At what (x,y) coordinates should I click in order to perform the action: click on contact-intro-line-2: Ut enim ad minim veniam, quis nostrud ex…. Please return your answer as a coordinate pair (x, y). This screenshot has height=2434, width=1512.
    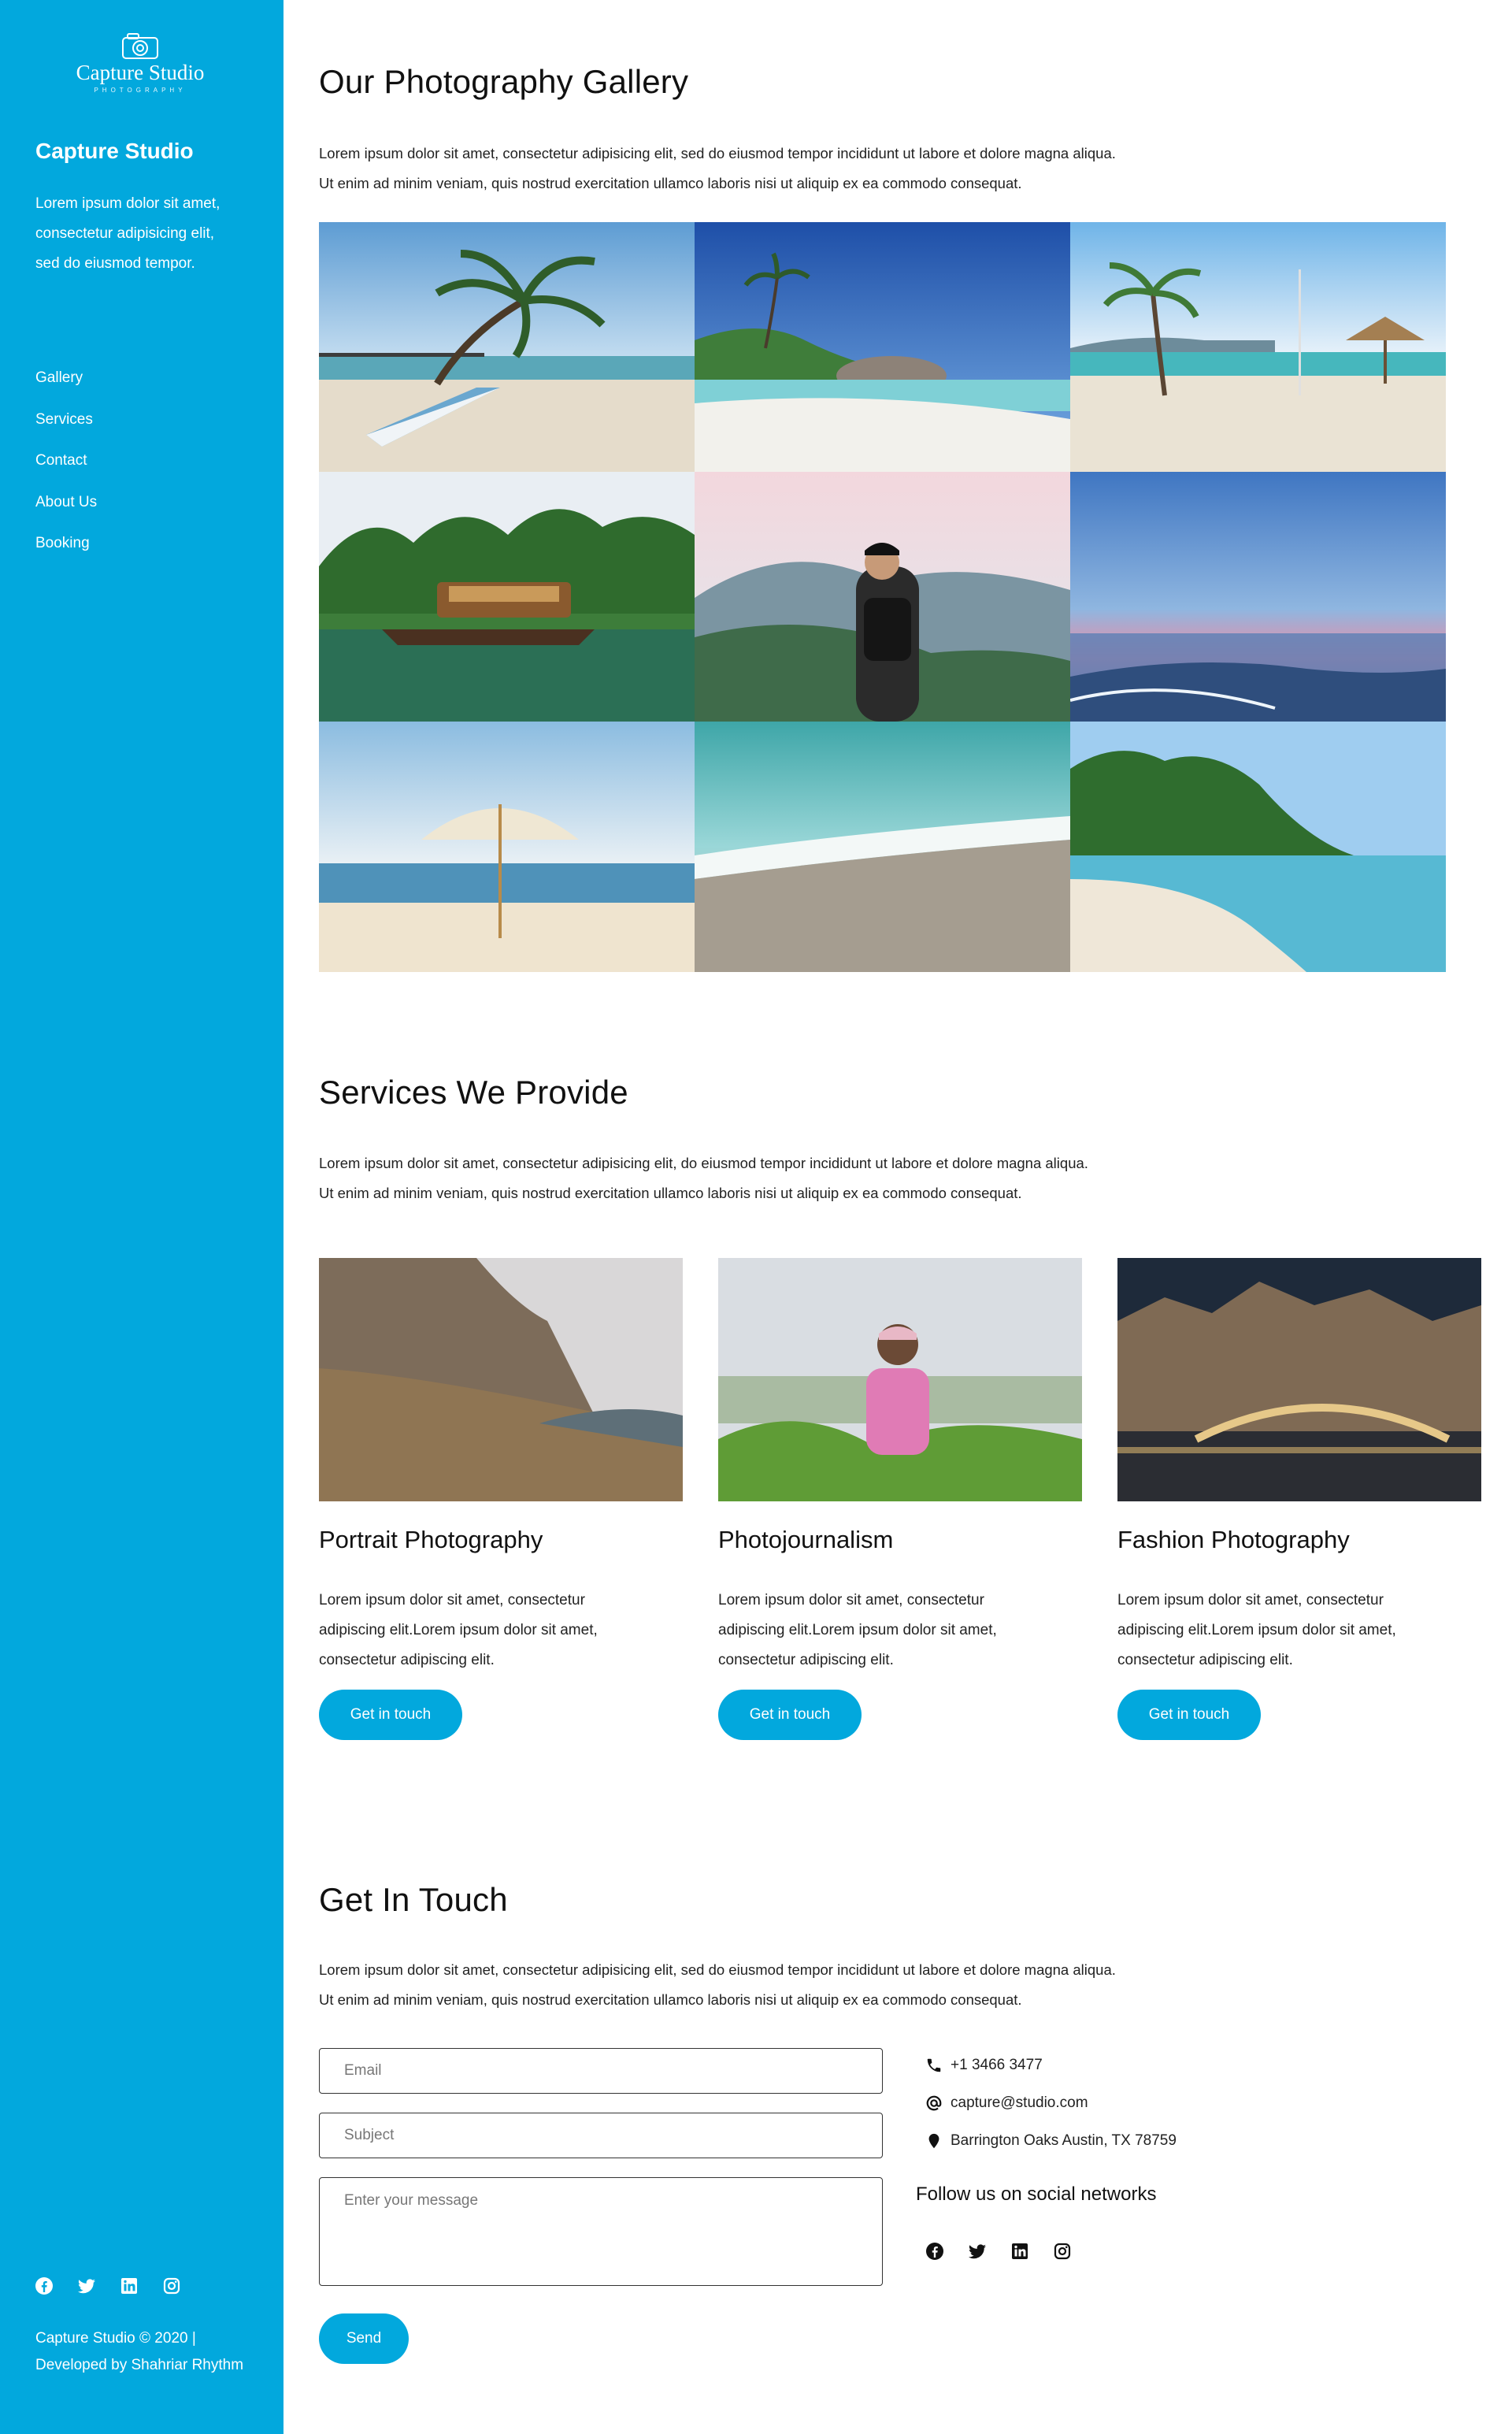
    Looking at the image, I should click on (670, 2000).